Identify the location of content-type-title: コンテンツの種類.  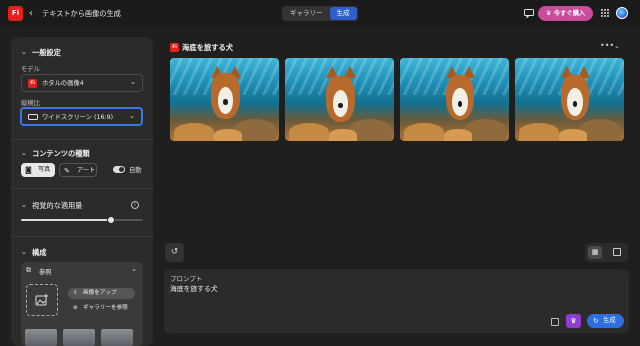
(61, 154).